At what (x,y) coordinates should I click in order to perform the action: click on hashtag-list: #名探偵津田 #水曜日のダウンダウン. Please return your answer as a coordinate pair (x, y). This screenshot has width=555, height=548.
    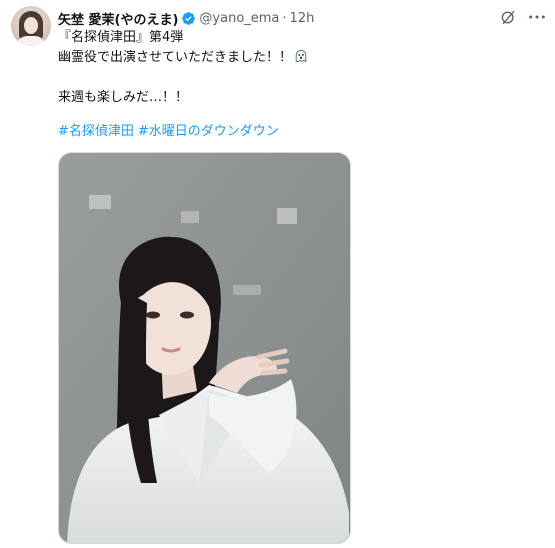
    Looking at the image, I should click on (170, 129).